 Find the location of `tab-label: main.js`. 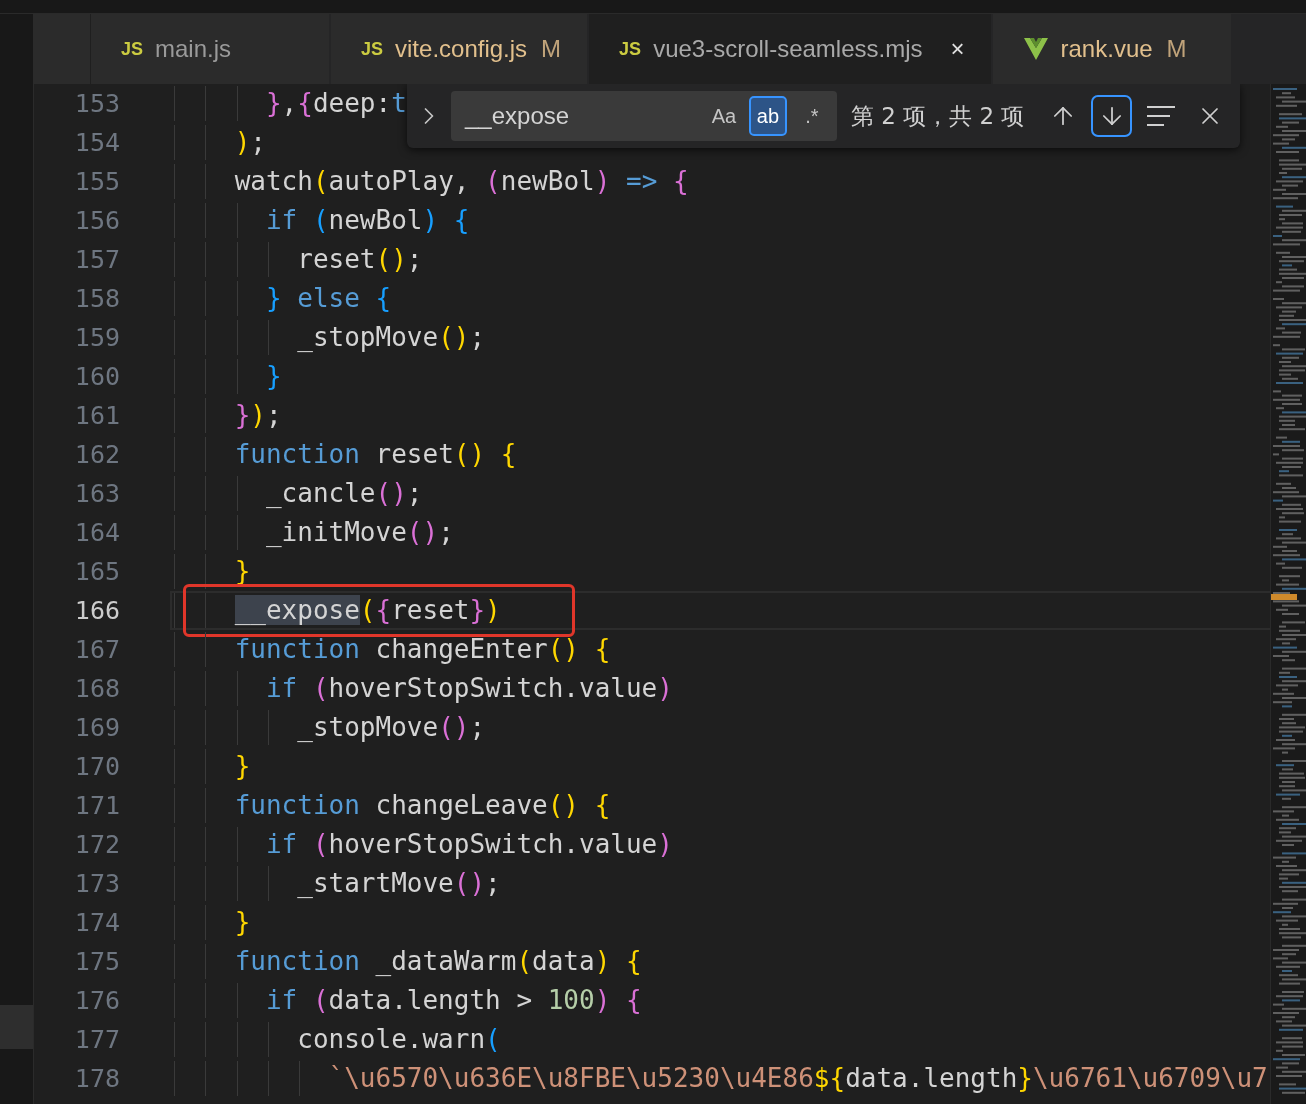

tab-label: main.js is located at coordinates (193, 49).